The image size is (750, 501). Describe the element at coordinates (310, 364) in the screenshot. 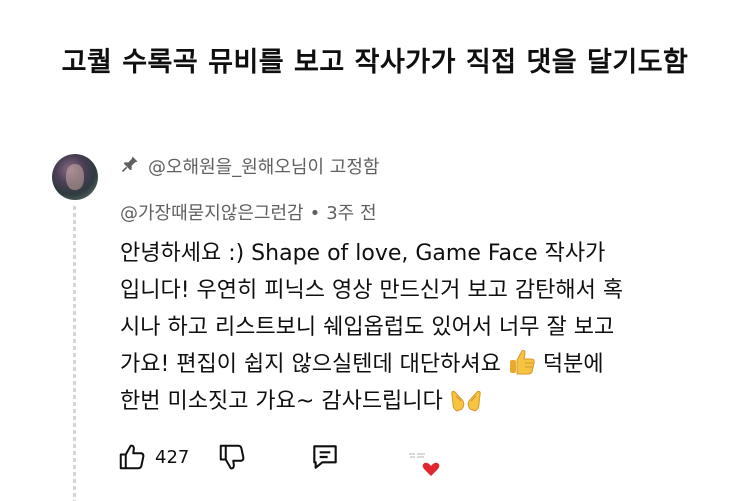

I see `comment-line: 가요! 편집이 쉽지 않으실텐데 대단하셔요` at that location.